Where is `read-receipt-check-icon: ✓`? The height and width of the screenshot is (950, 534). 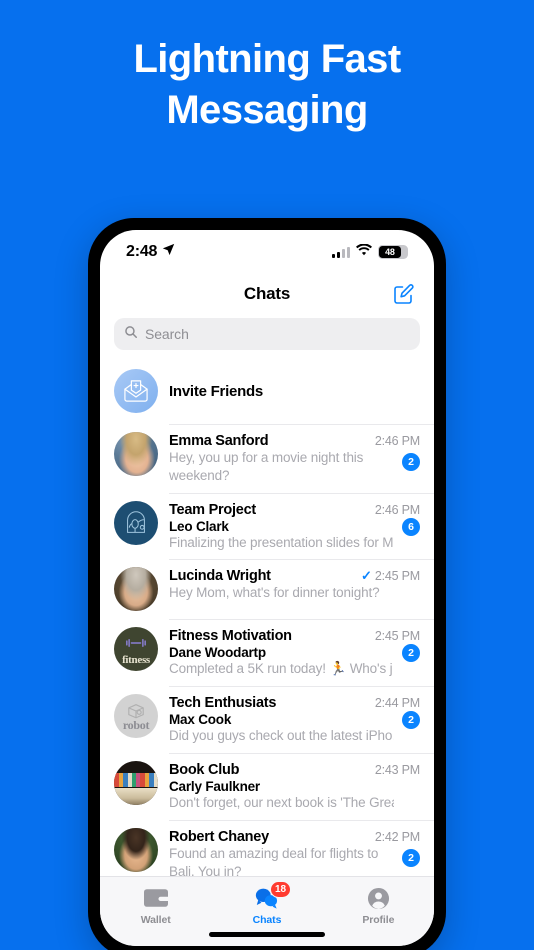 read-receipt-check-icon: ✓ is located at coordinates (366, 576).